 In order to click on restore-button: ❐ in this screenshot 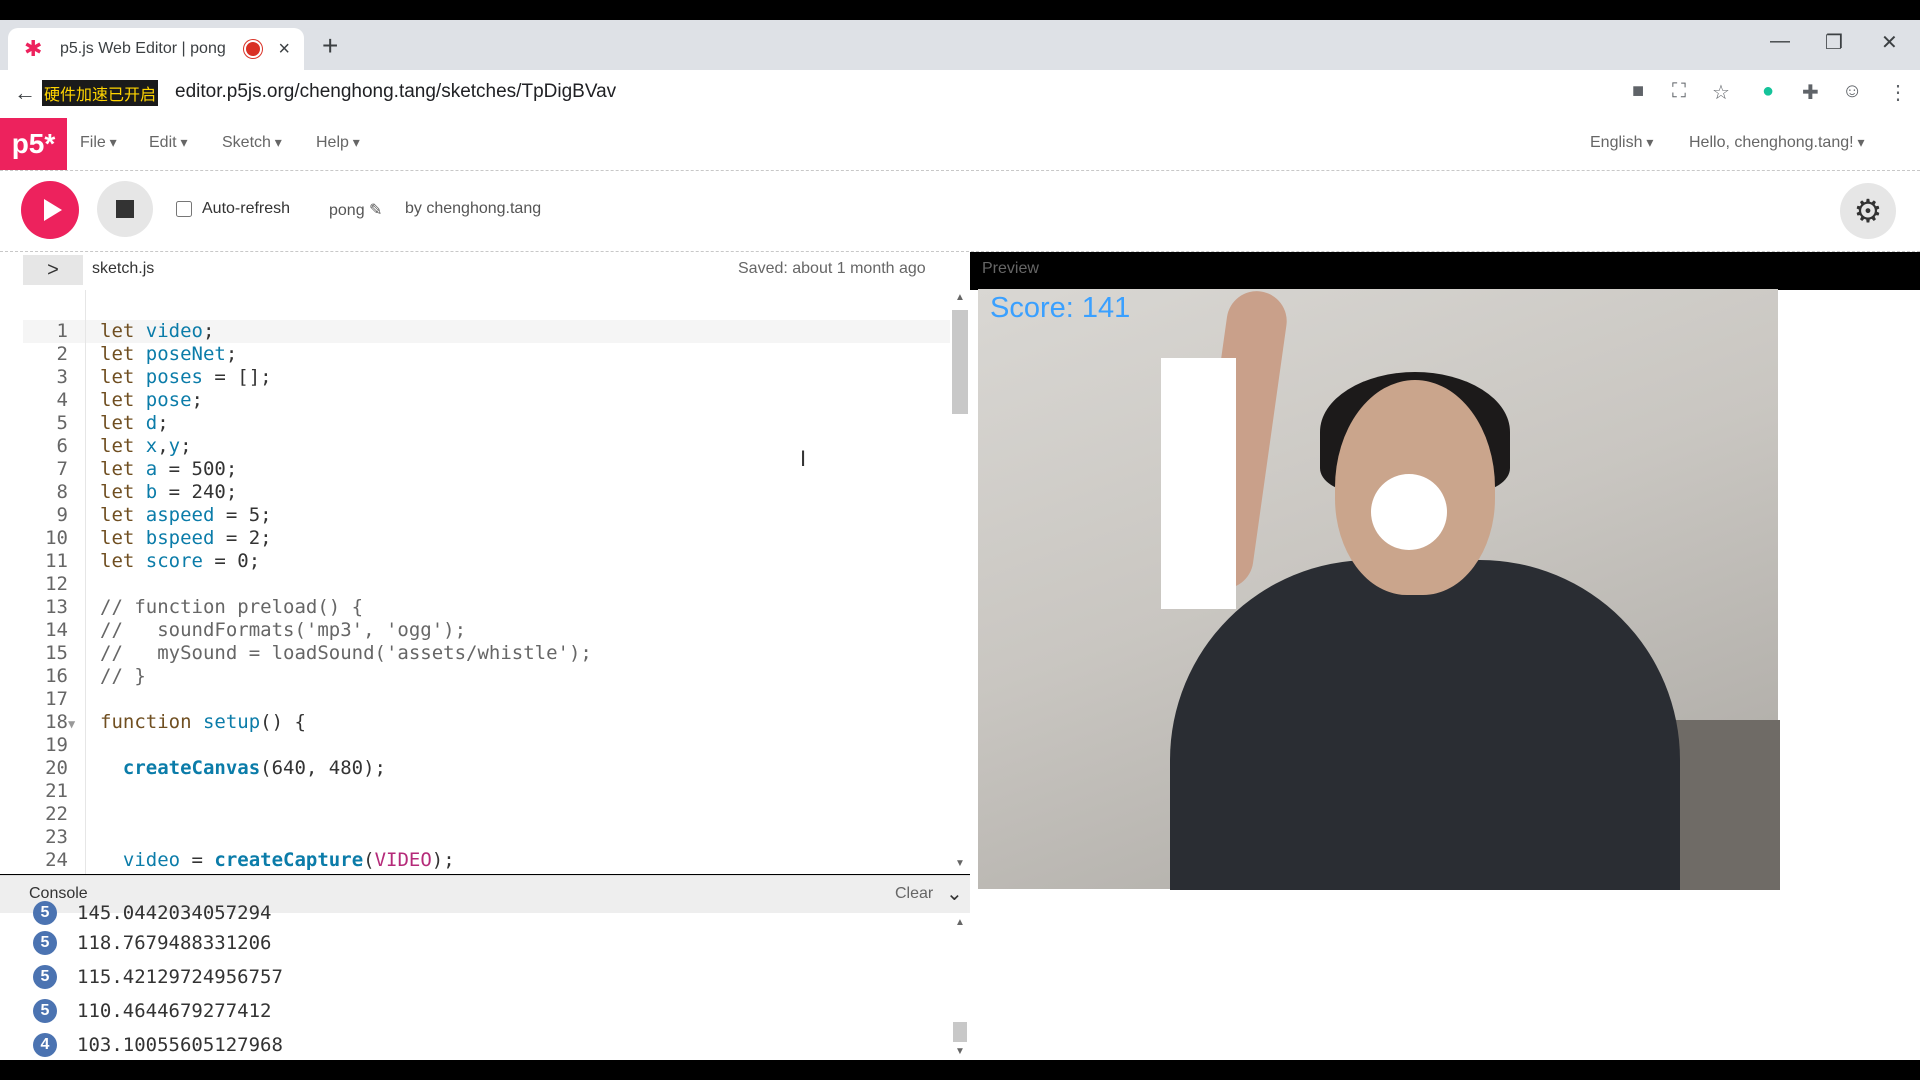, I will do `click(1834, 42)`.